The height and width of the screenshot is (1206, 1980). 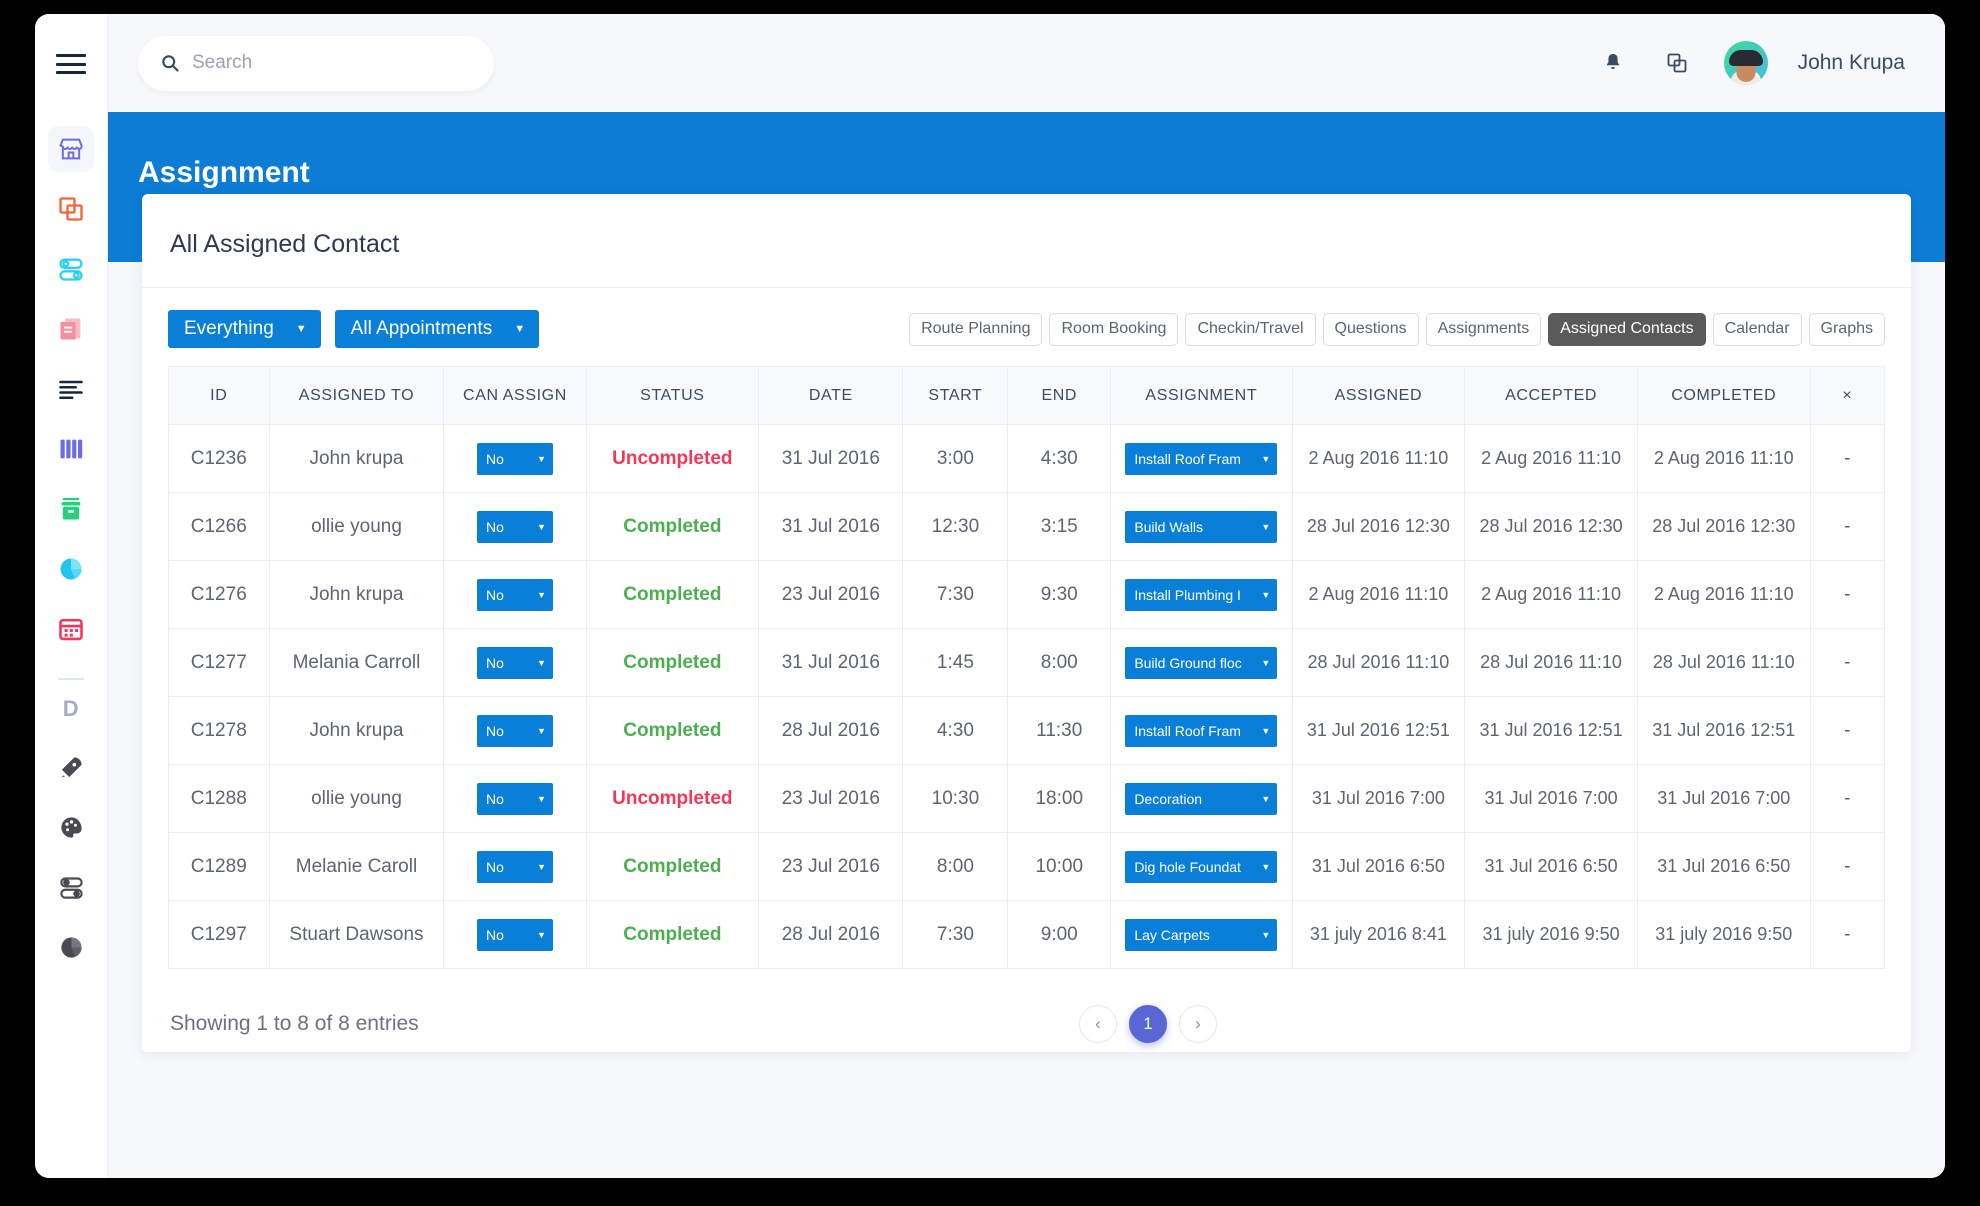 I want to click on tab-questions: Questions, so click(x=1370, y=329).